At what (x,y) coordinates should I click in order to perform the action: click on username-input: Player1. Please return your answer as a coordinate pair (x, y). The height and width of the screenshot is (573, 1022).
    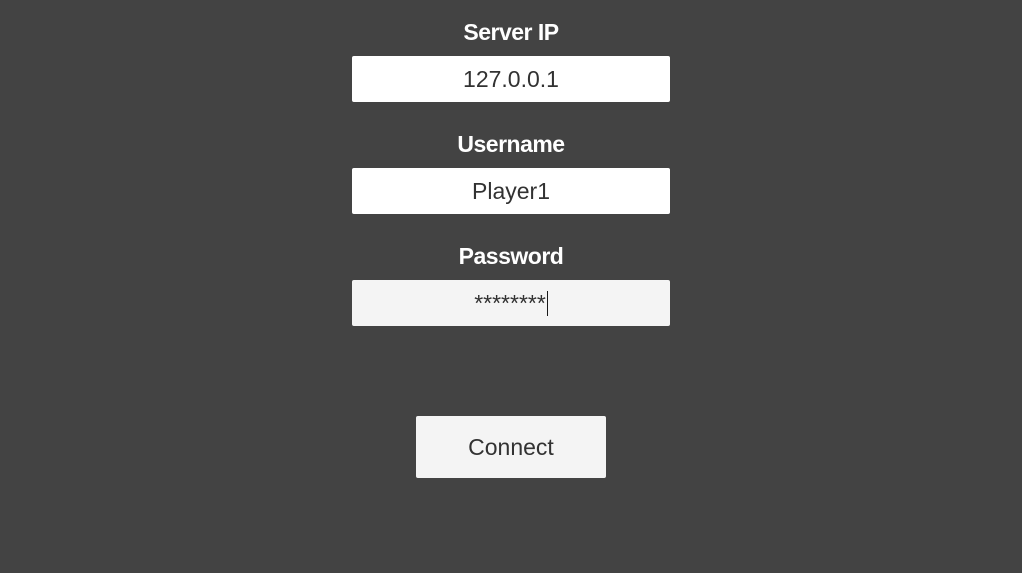
    Looking at the image, I should click on (511, 191).